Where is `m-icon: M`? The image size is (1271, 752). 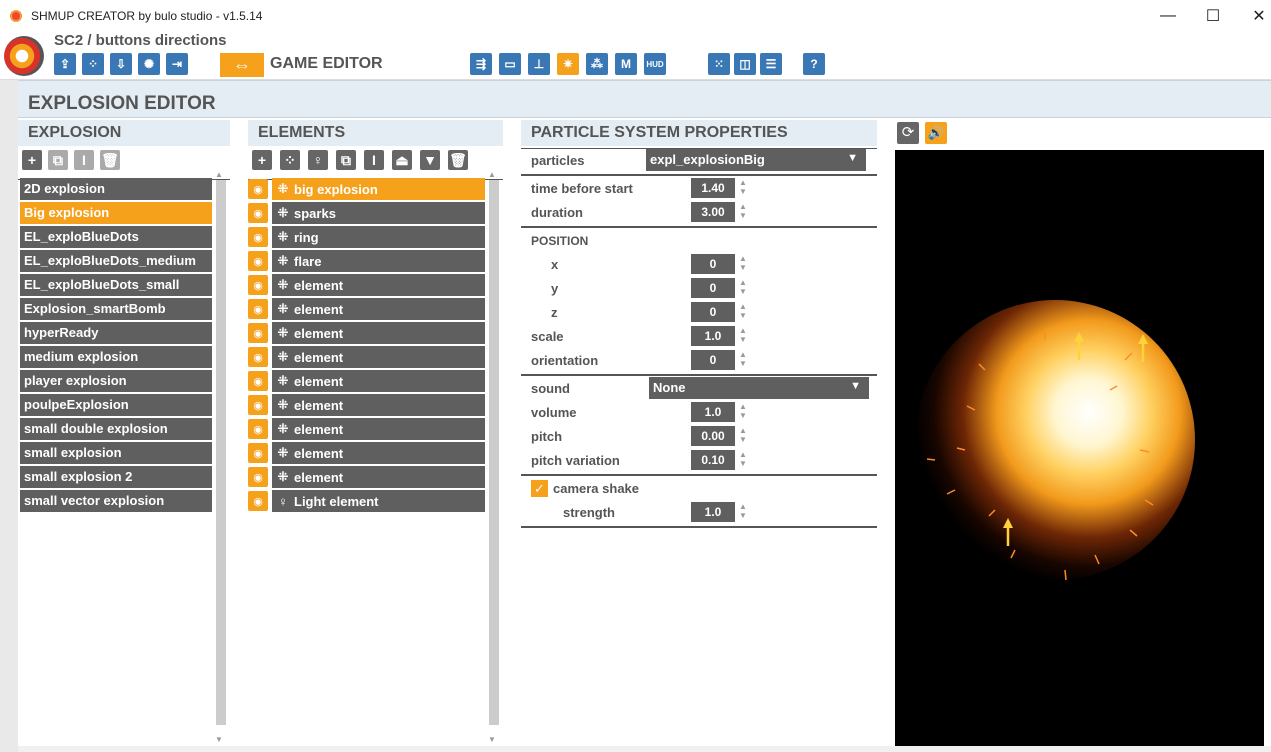 m-icon: M is located at coordinates (626, 64).